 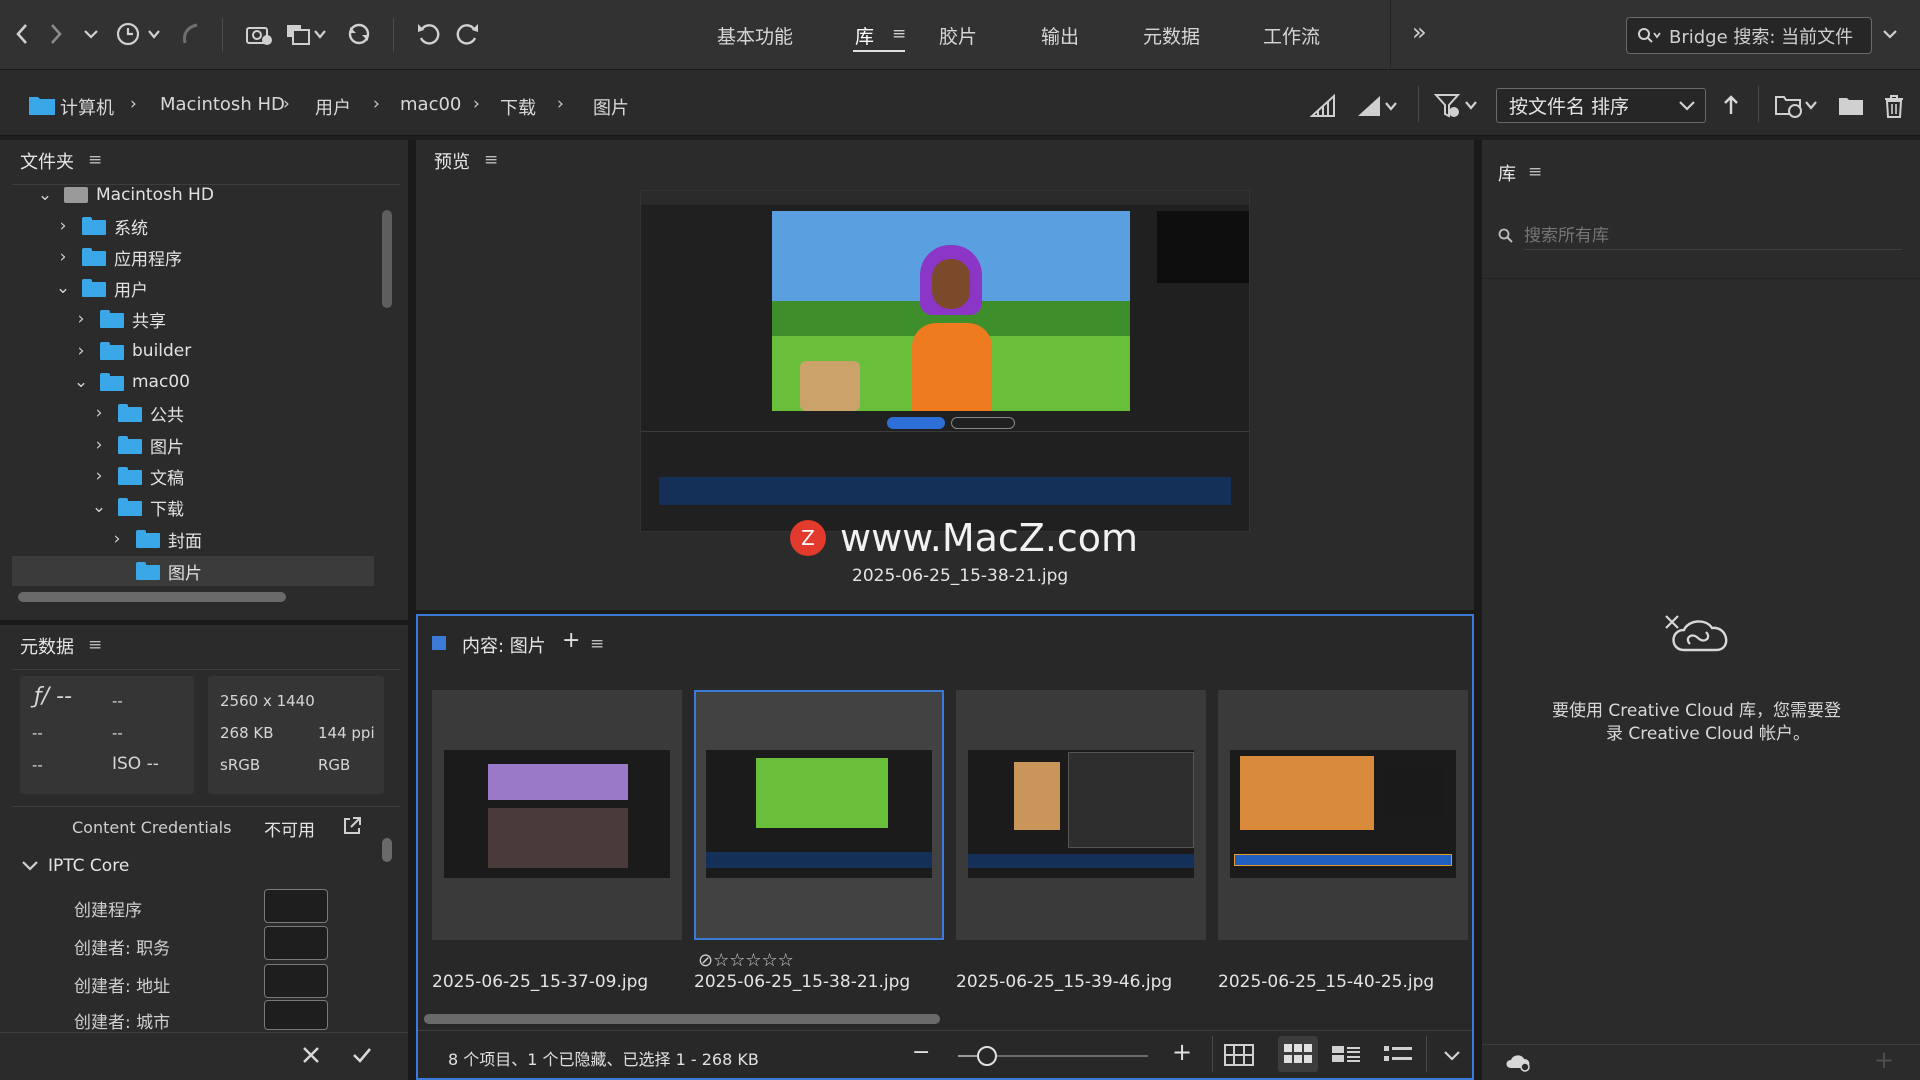 I want to click on content-horizontal-scrollbar, so click(x=682, y=1019).